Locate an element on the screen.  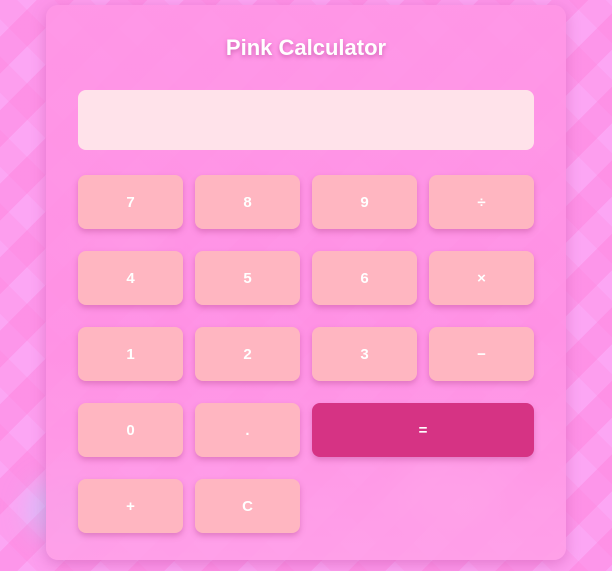
key-divide: ÷ is located at coordinates (481, 202).